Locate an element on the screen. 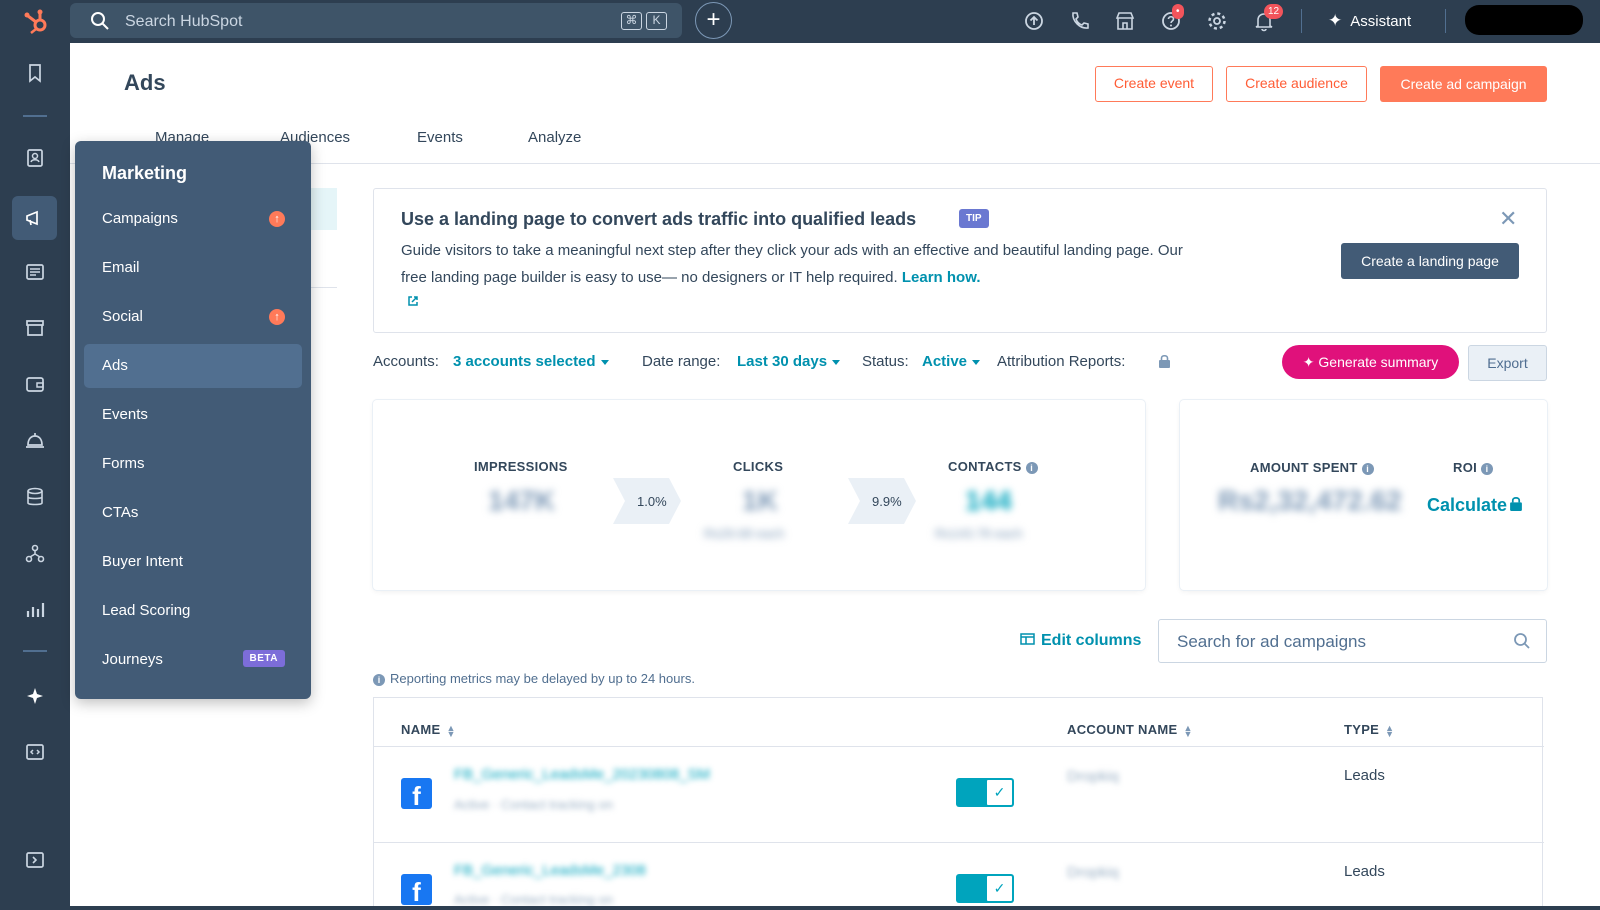 The height and width of the screenshot is (910, 1600). topbar-divider is located at coordinates (1301, 21).